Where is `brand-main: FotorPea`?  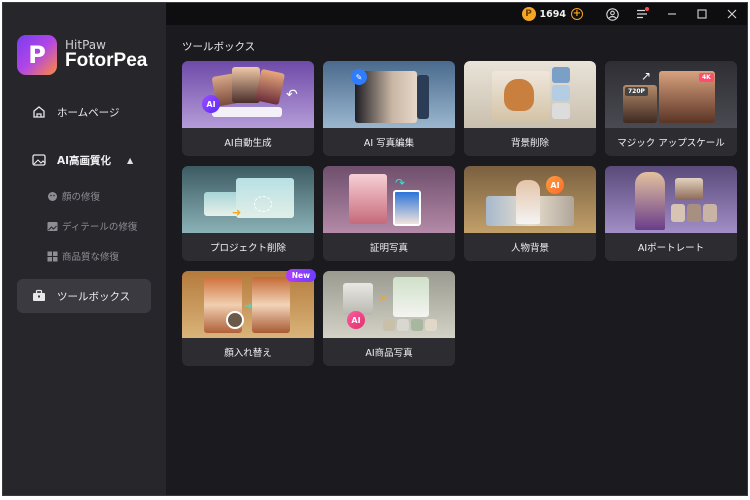 brand-main: FotorPea is located at coordinates (106, 61).